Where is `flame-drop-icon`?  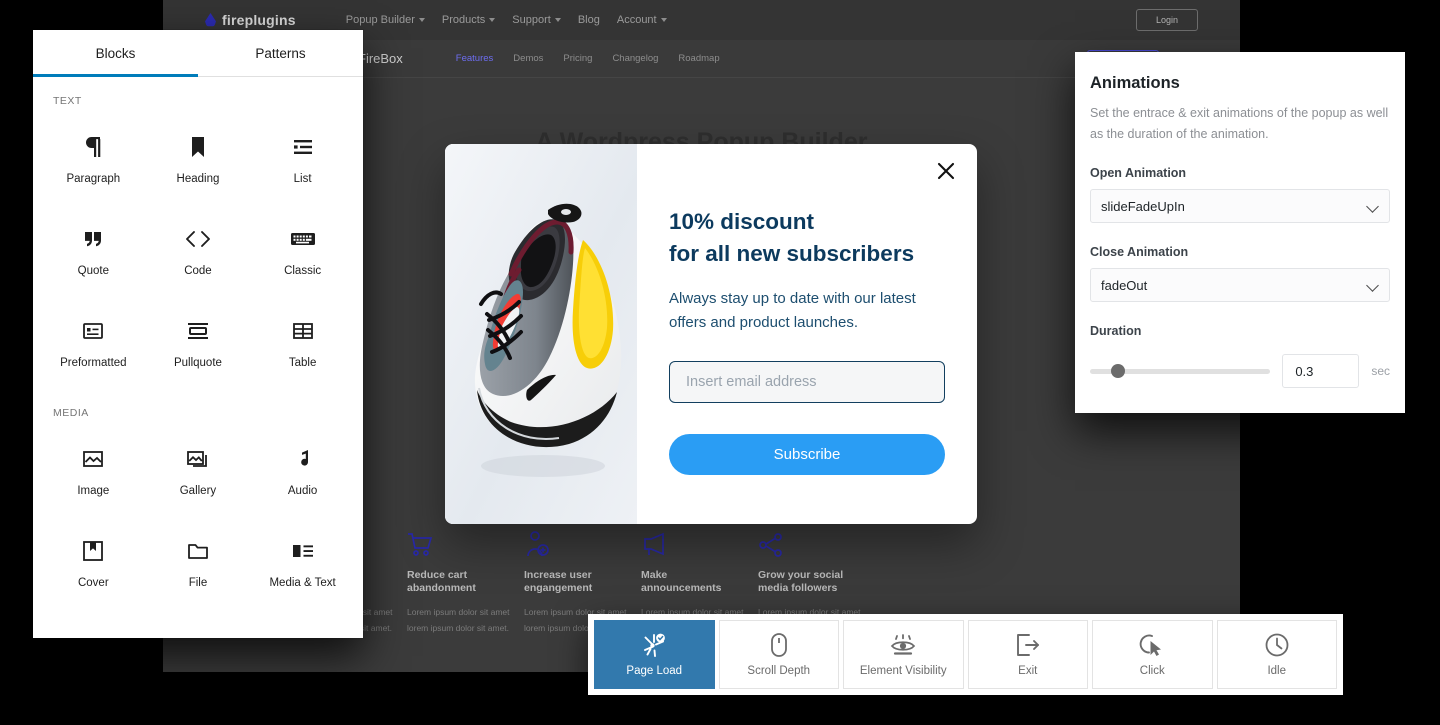 flame-drop-icon is located at coordinates (210, 20).